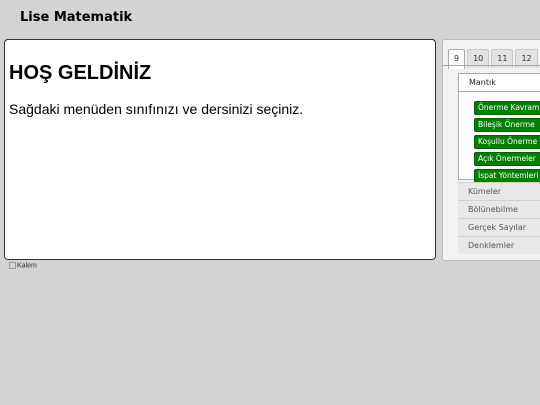  I want to click on section-header-bolunebilme: Bölünebilme, so click(499, 209).